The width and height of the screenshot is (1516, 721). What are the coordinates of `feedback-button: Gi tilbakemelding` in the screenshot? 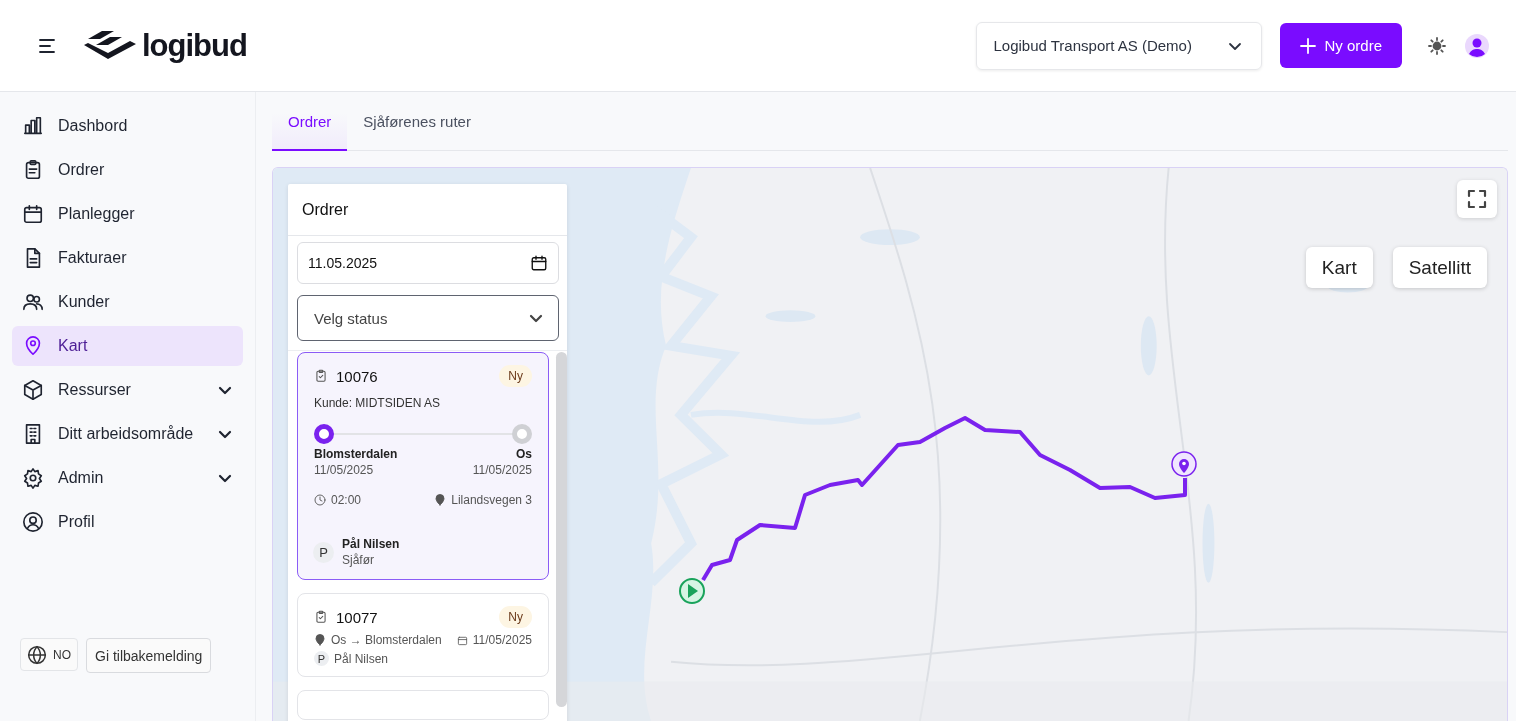 It's located at (149, 655).